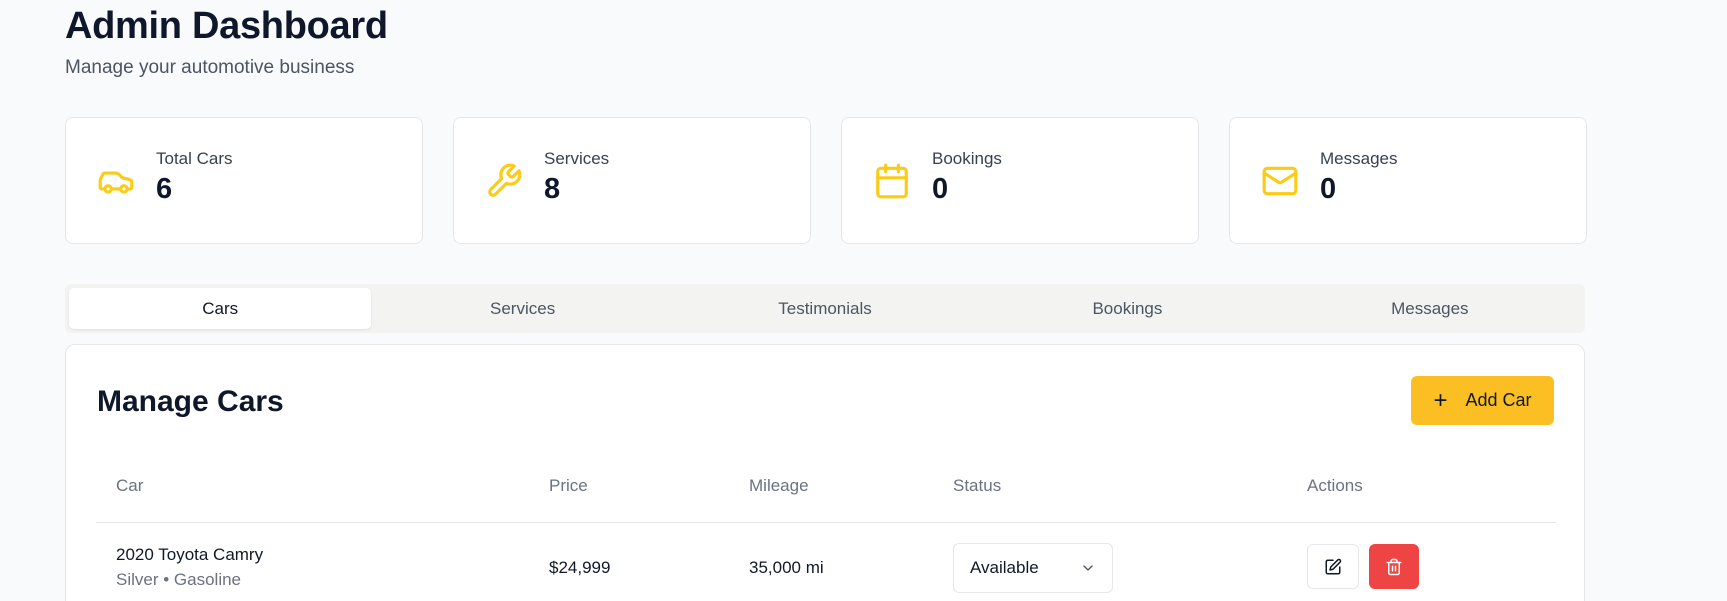 The height and width of the screenshot is (601, 1727). What do you see at coordinates (190, 554) in the screenshot?
I see `car-name: 2020 Toyota Camry` at bounding box center [190, 554].